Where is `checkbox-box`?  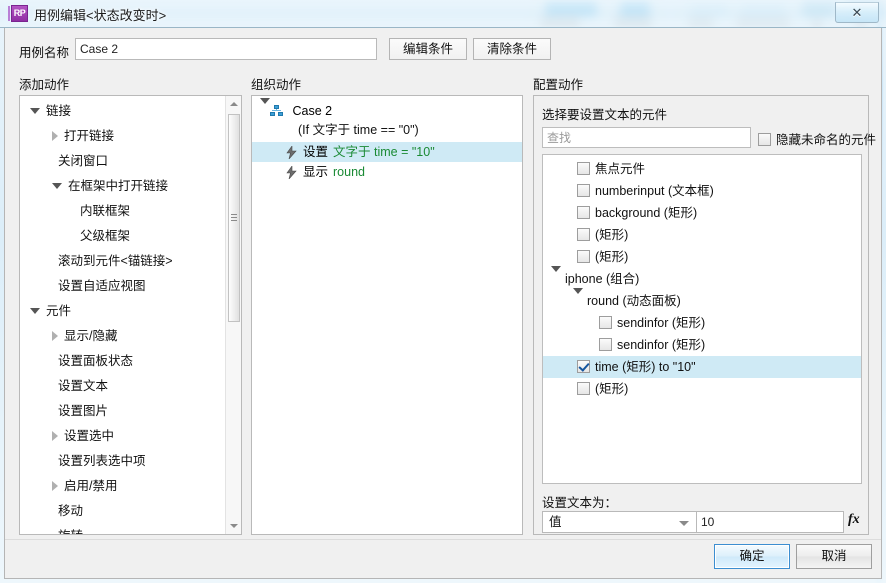
checkbox-box is located at coordinates (764, 140).